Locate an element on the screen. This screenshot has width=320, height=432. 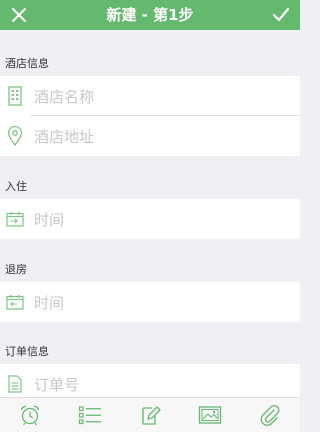
section-label-checkout: 退房 is located at coordinates (16, 269).